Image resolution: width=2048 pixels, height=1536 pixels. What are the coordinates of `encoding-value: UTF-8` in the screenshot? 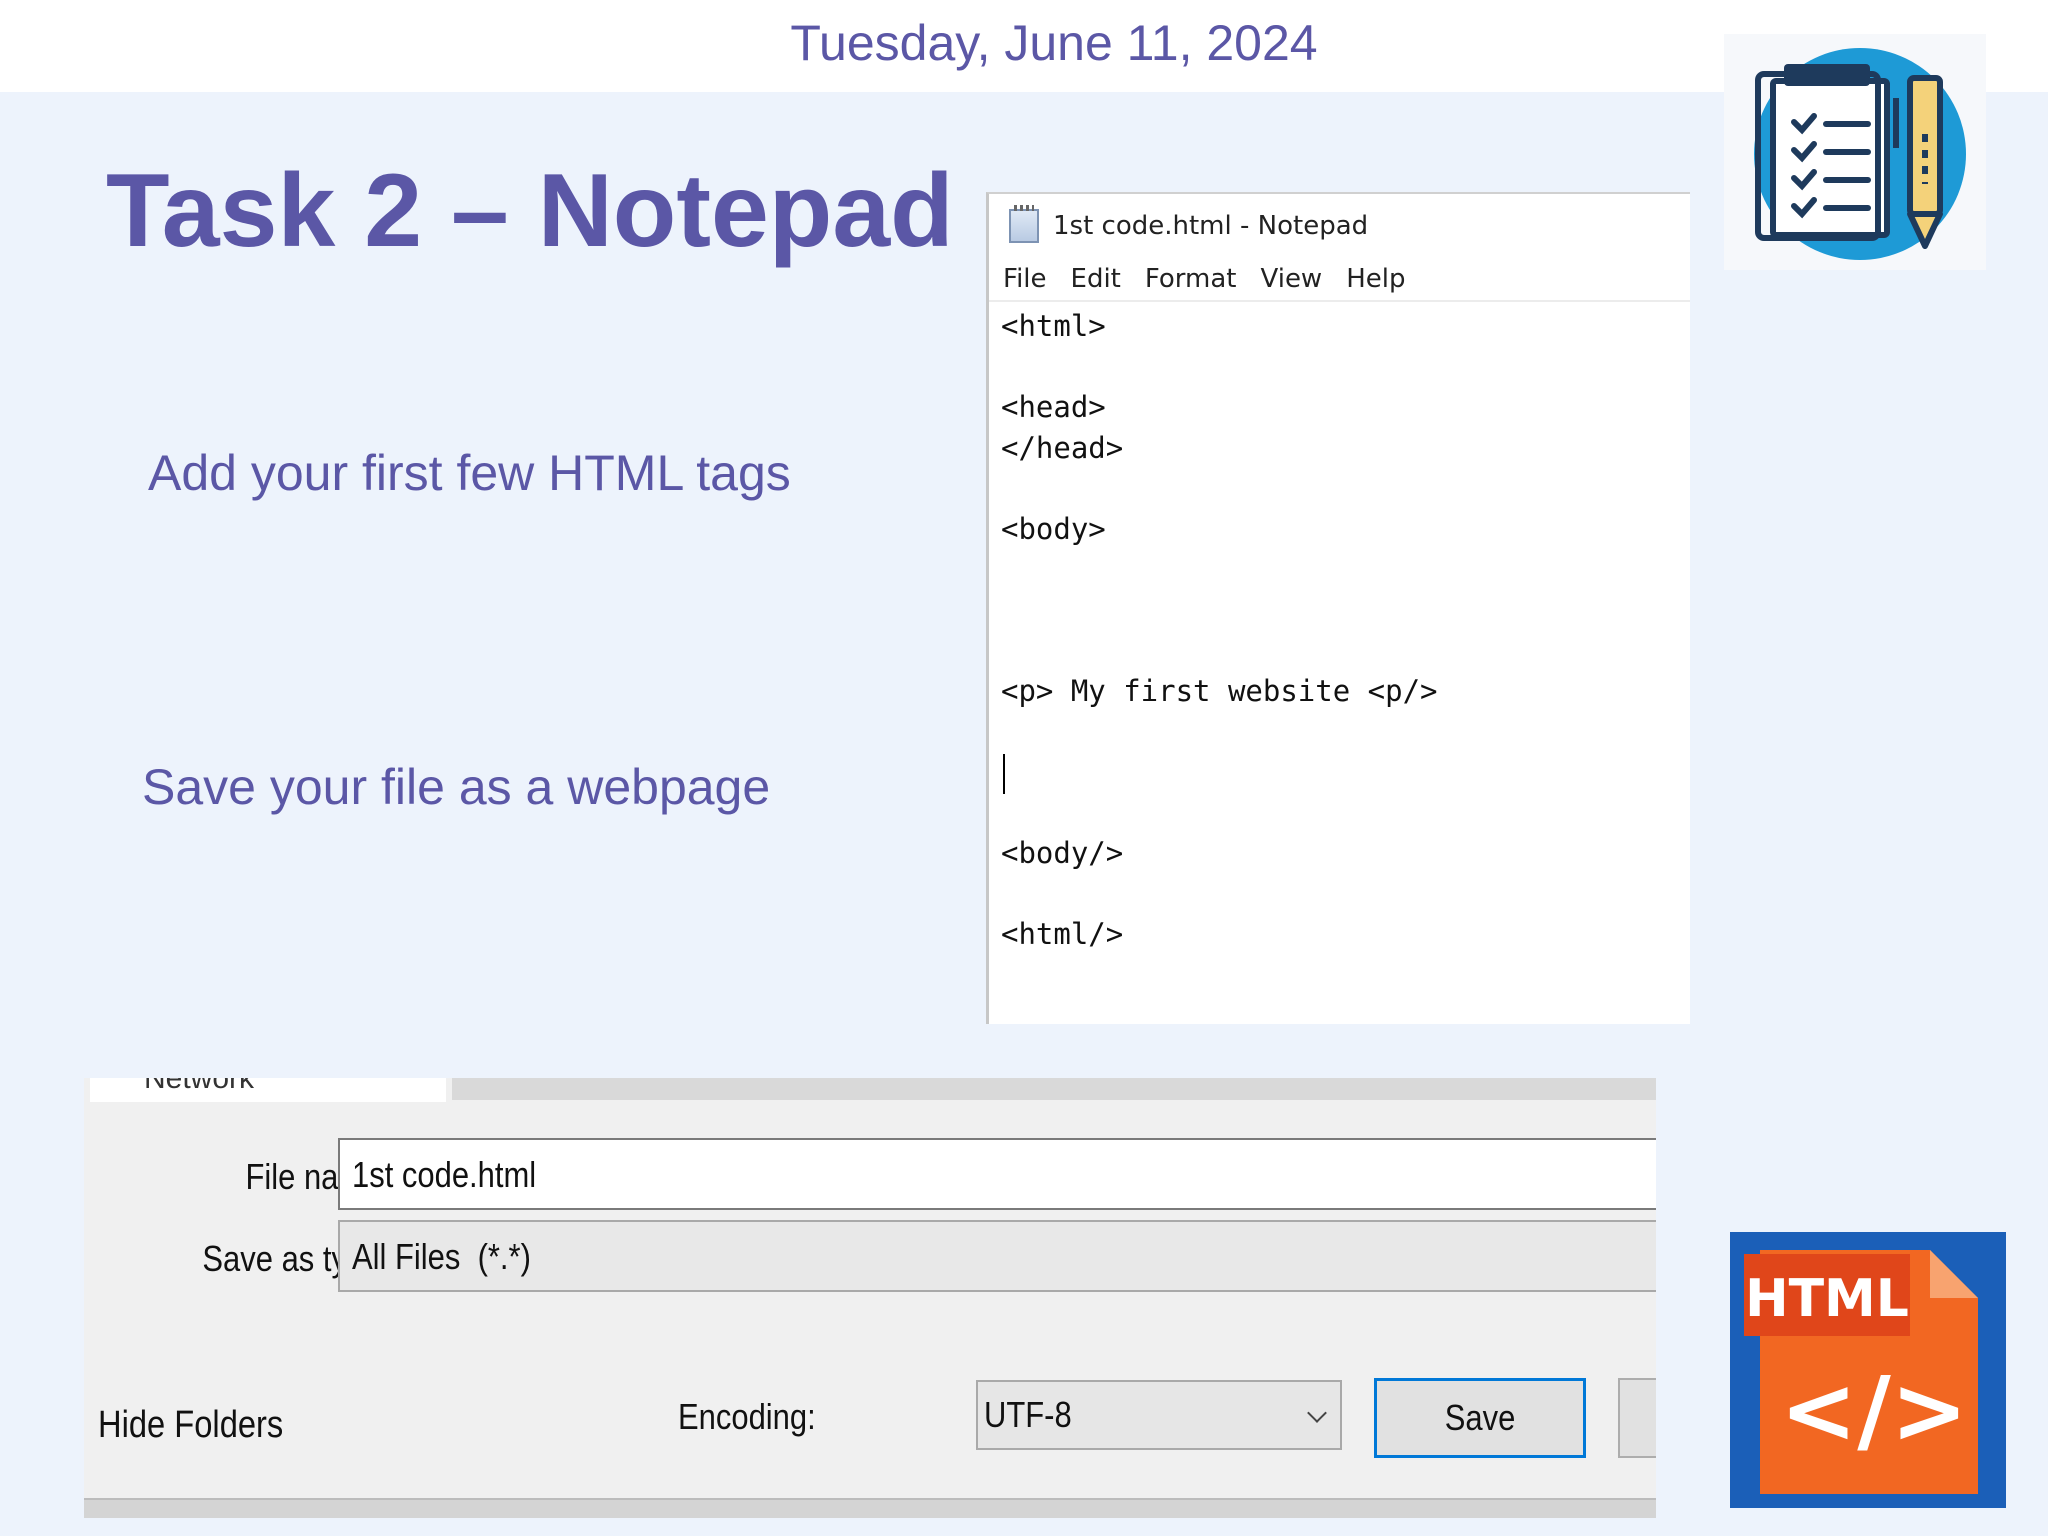 It's located at (1028, 1414).